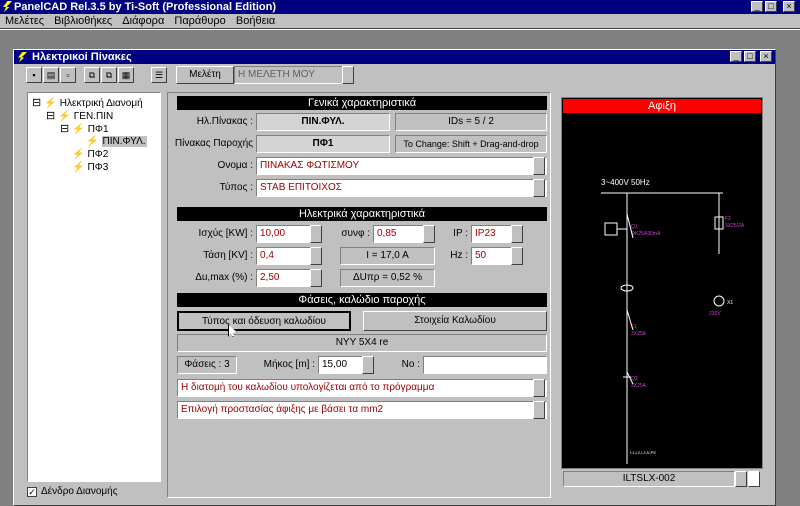 The height and width of the screenshot is (506, 800). I want to click on tree-node-root: ⊟ ⚡ Ηλεκτρική Διανομή, so click(87, 102).